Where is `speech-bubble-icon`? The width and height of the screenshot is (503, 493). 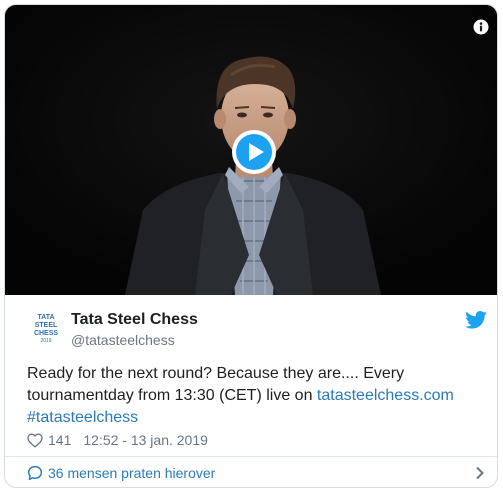
speech-bubble-icon is located at coordinates (35, 473).